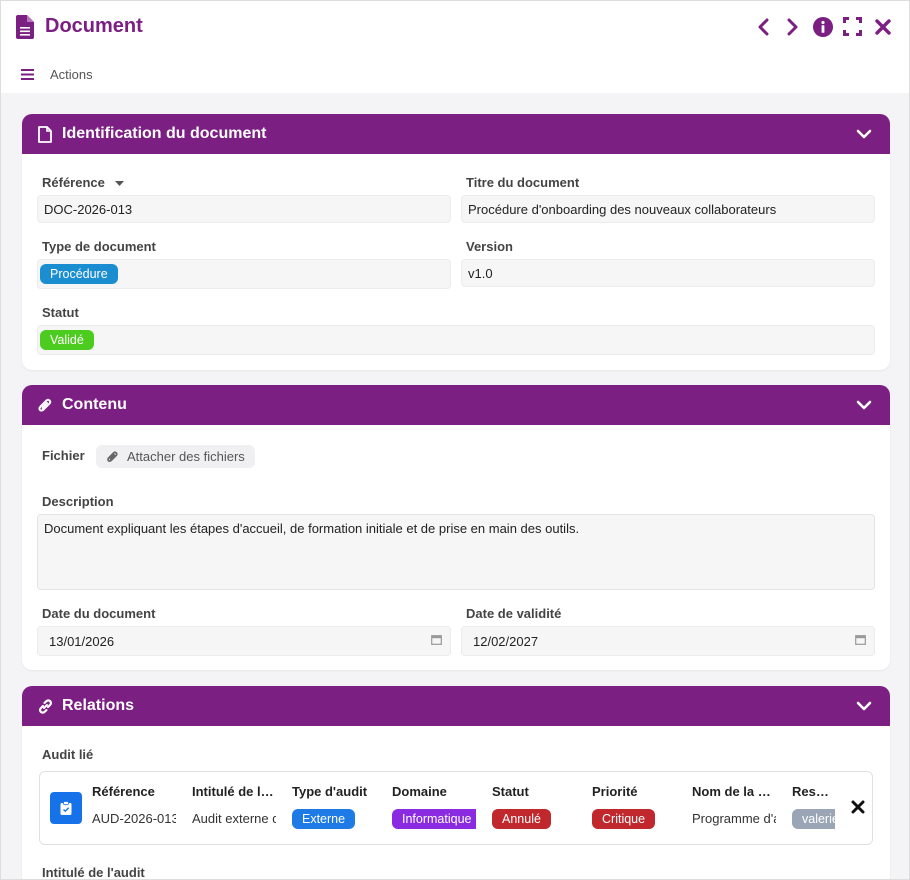 The height and width of the screenshot is (880, 910). What do you see at coordinates (615, 791) in the screenshot?
I see `audit-column-header: Priorité` at bounding box center [615, 791].